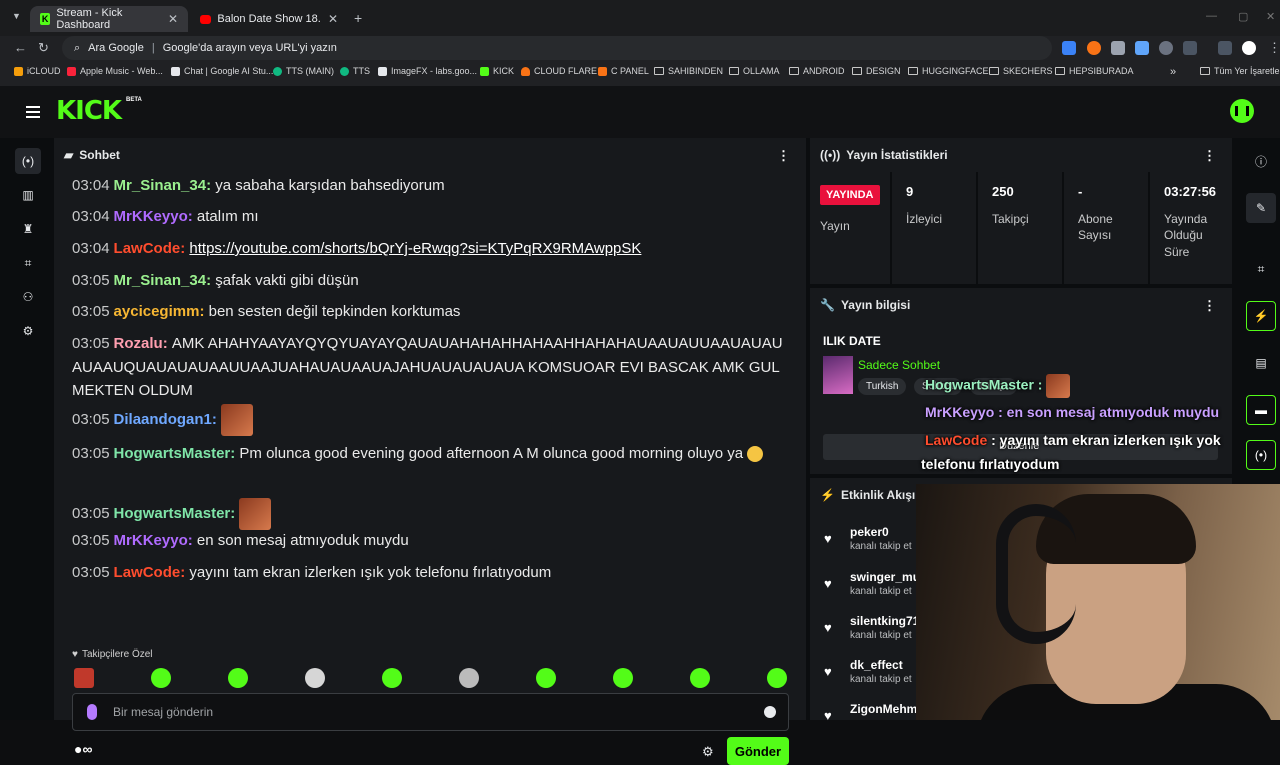 Image resolution: width=1280 pixels, height=765 pixels. Describe the element at coordinates (45, 19) in the screenshot. I see `kick-favicon-icon: K` at that location.